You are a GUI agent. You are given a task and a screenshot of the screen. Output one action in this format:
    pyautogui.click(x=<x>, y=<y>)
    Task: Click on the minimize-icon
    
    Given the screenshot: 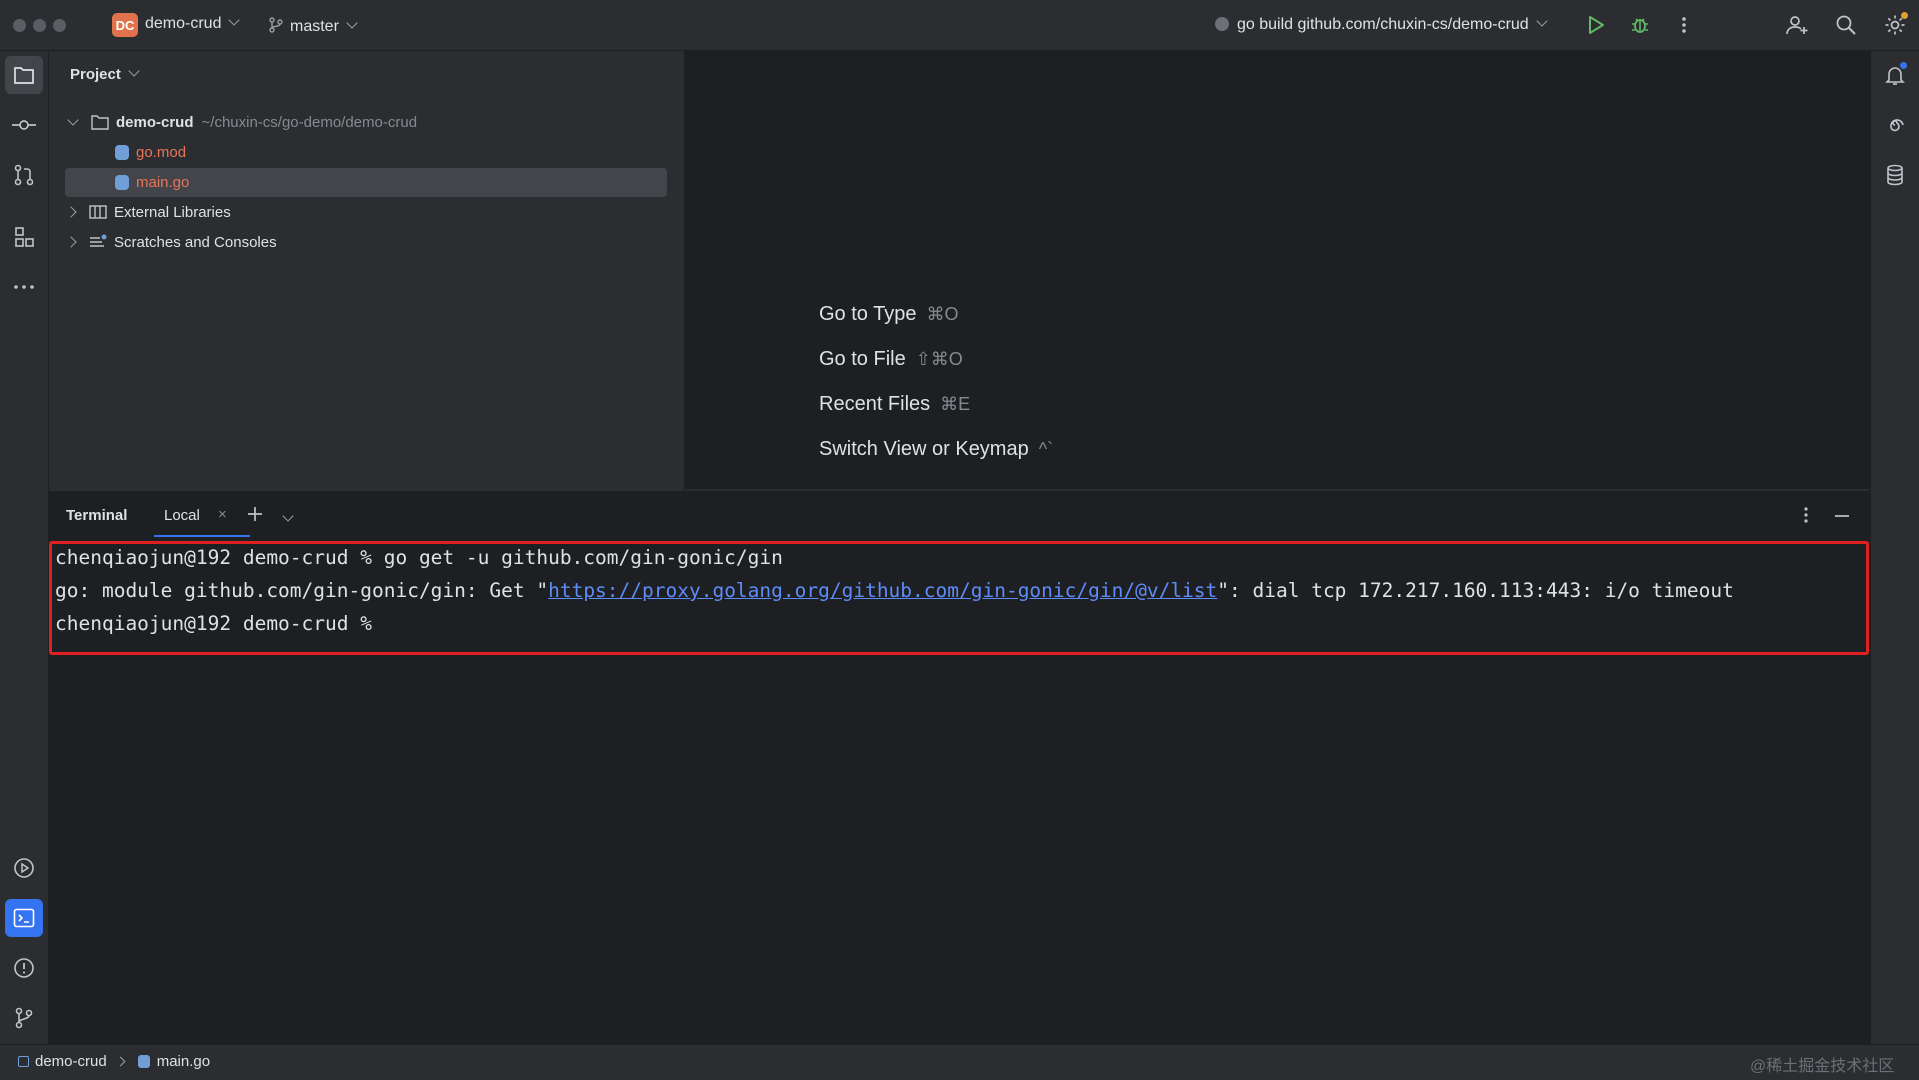 What is the action you would take?
    pyautogui.click(x=1842, y=516)
    